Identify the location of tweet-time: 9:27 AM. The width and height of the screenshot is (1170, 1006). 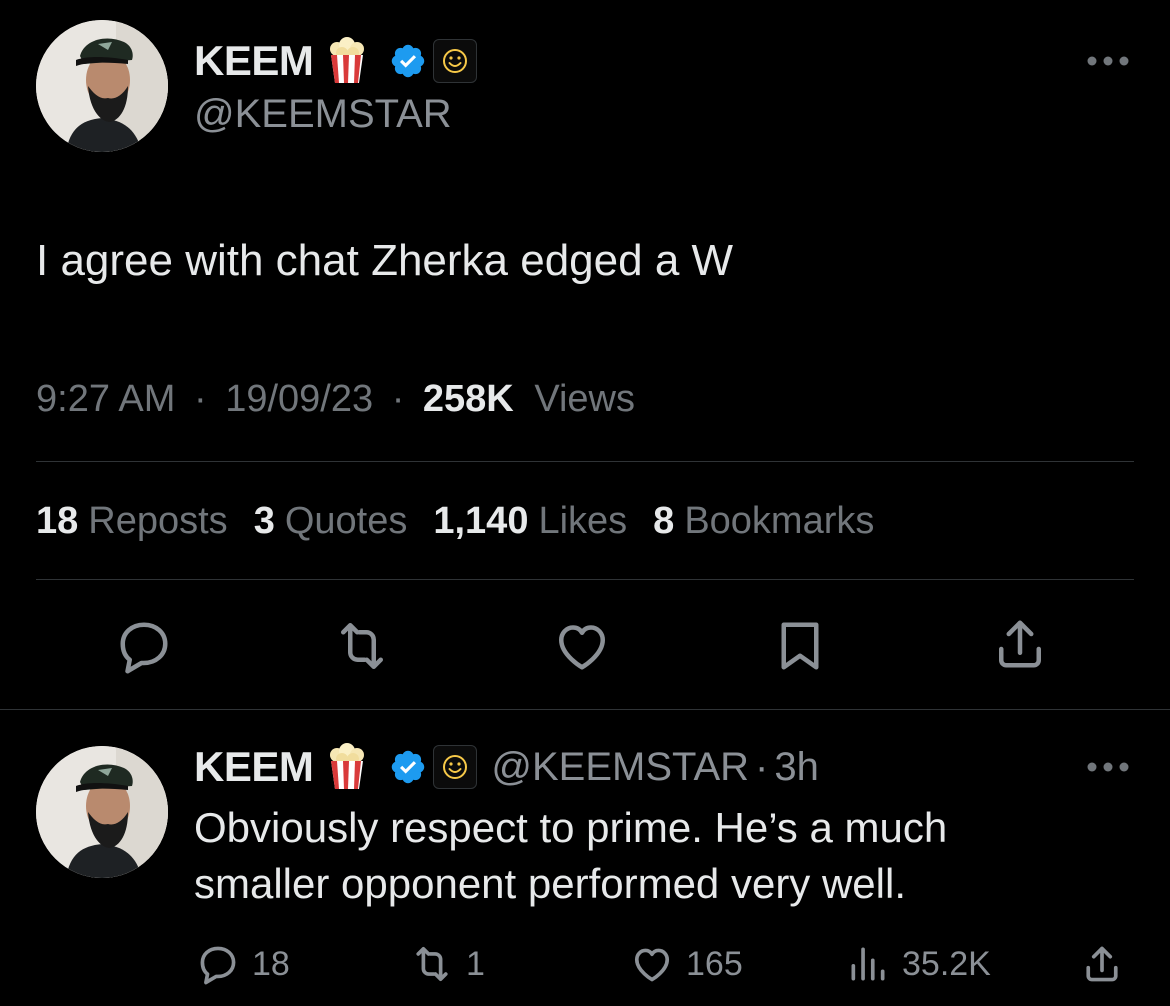
(105, 399).